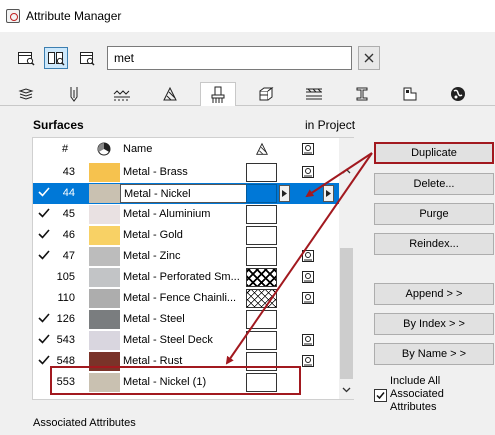  I want to click on append-button: Append > >, so click(434, 294).